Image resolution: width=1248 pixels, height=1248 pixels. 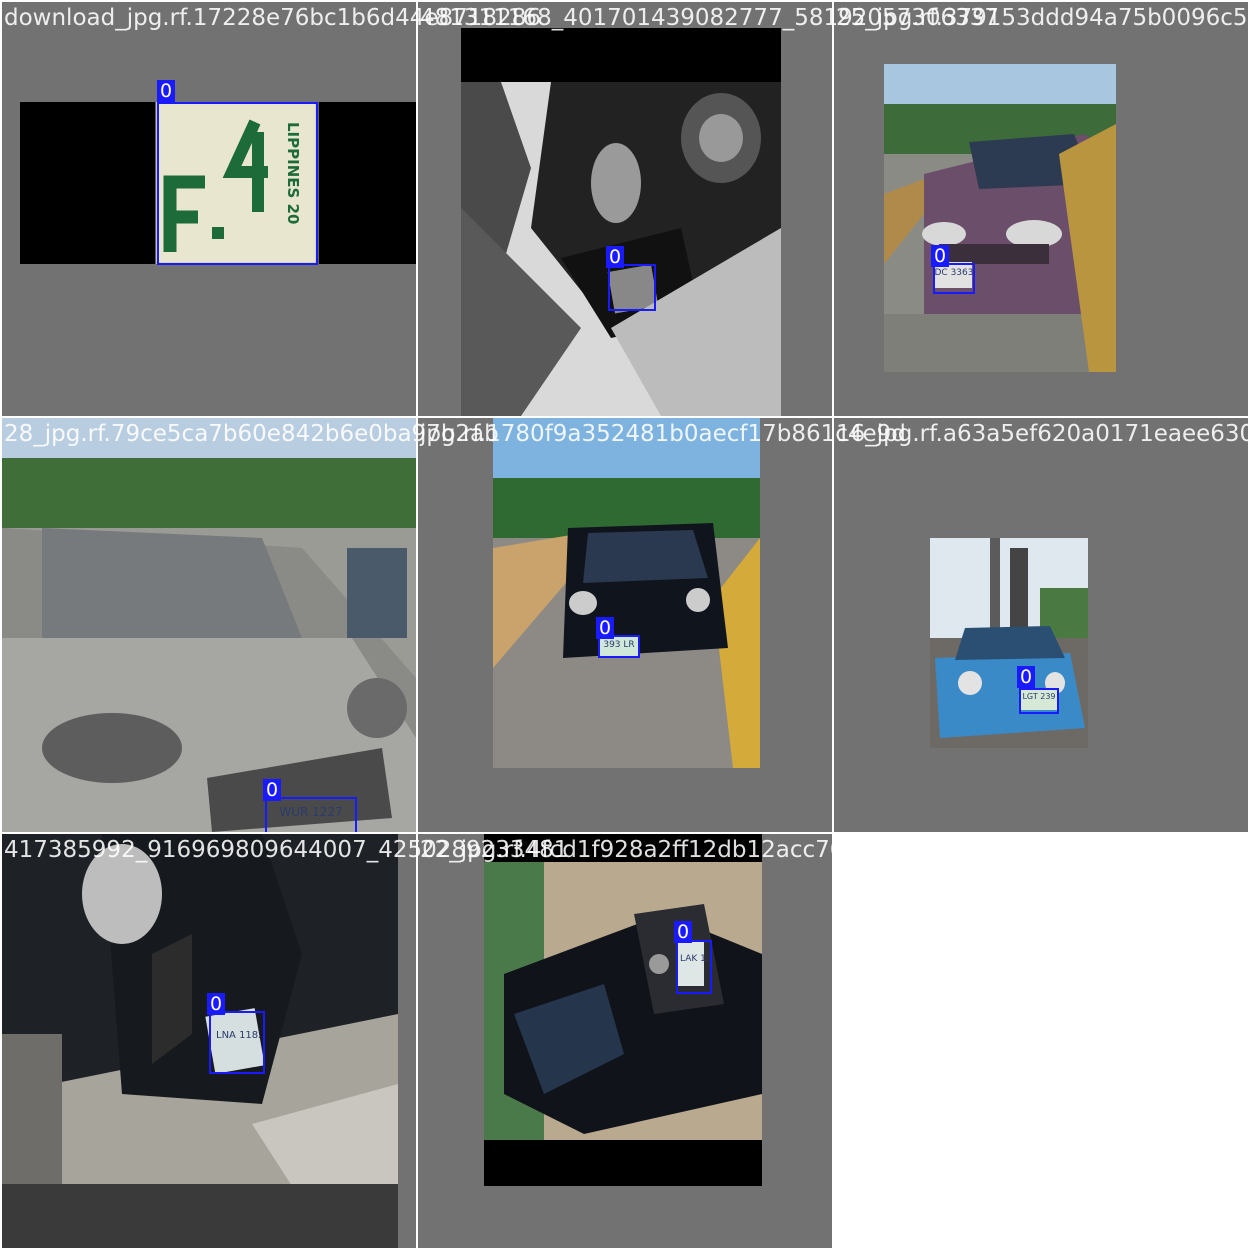 What do you see at coordinates (1026, 677) in the screenshot?
I see `tile-5-class-label: 0` at bounding box center [1026, 677].